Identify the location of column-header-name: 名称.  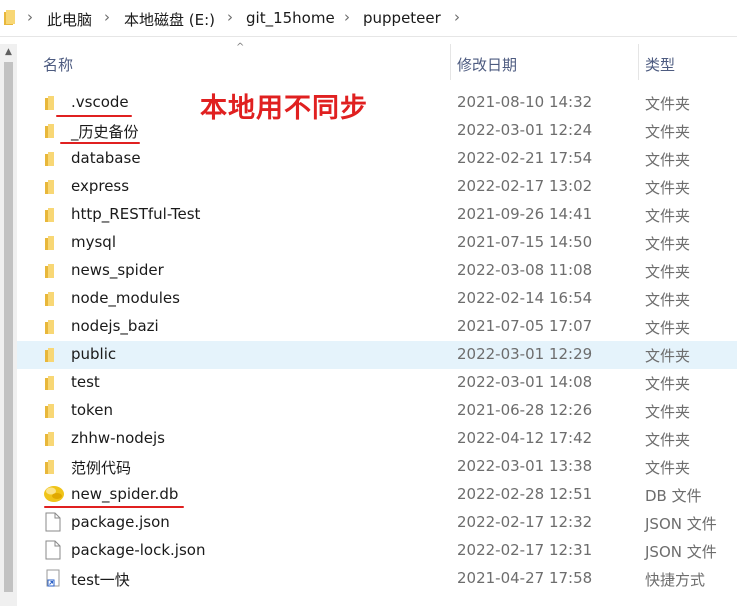
(58, 64).